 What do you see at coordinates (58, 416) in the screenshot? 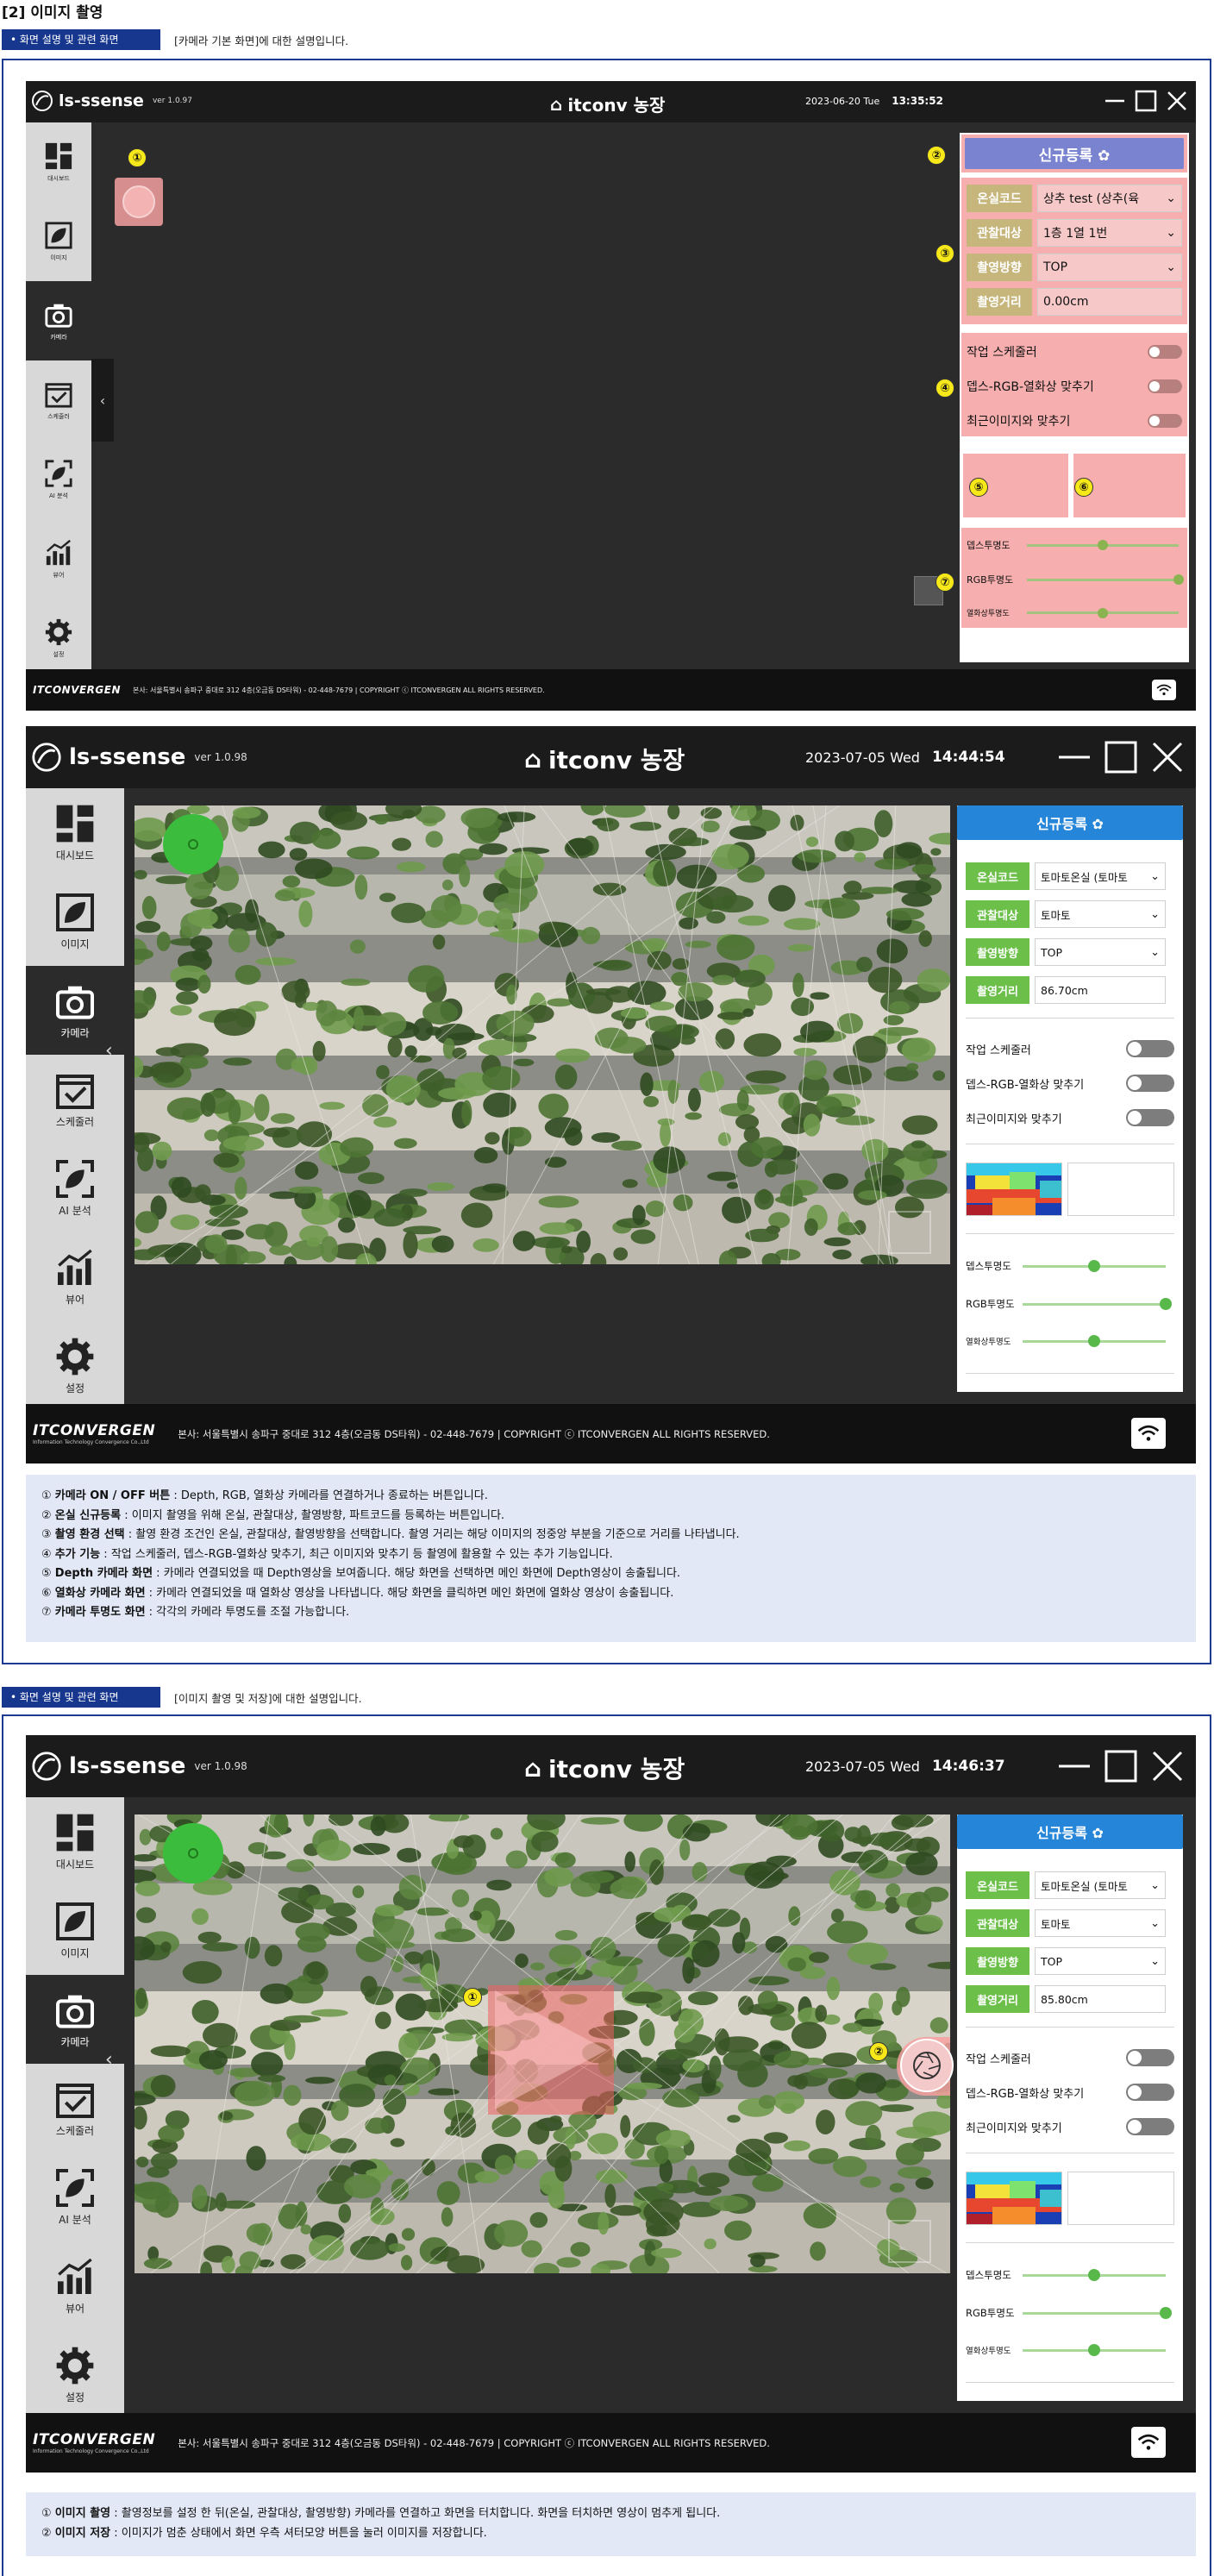
I see `sidebar-item-label: 스케줄러` at bounding box center [58, 416].